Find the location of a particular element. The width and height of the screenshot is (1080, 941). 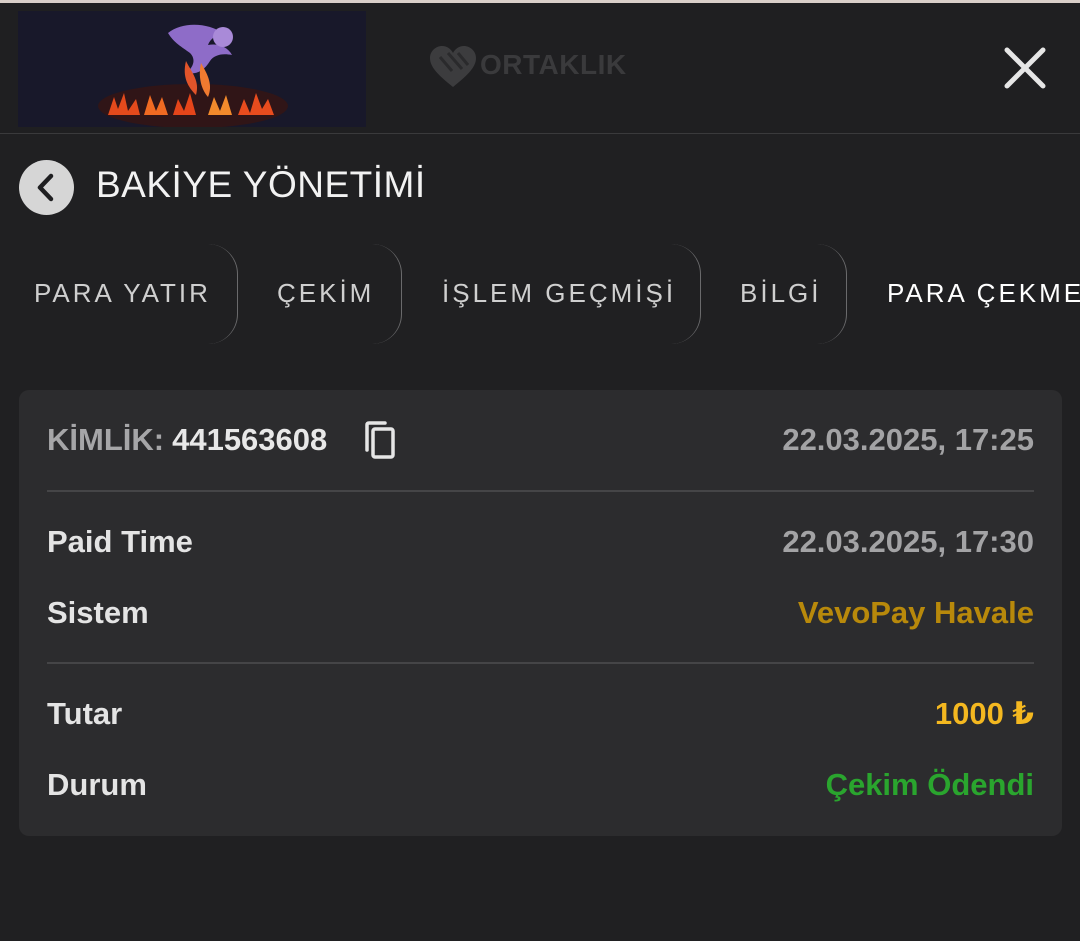

status-label: Durum is located at coordinates (97, 784).